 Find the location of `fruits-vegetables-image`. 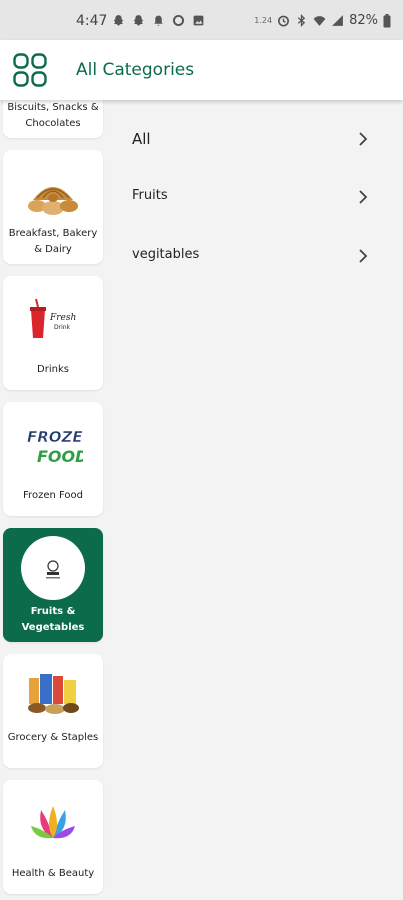

fruits-vegetables-image is located at coordinates (53, 568).